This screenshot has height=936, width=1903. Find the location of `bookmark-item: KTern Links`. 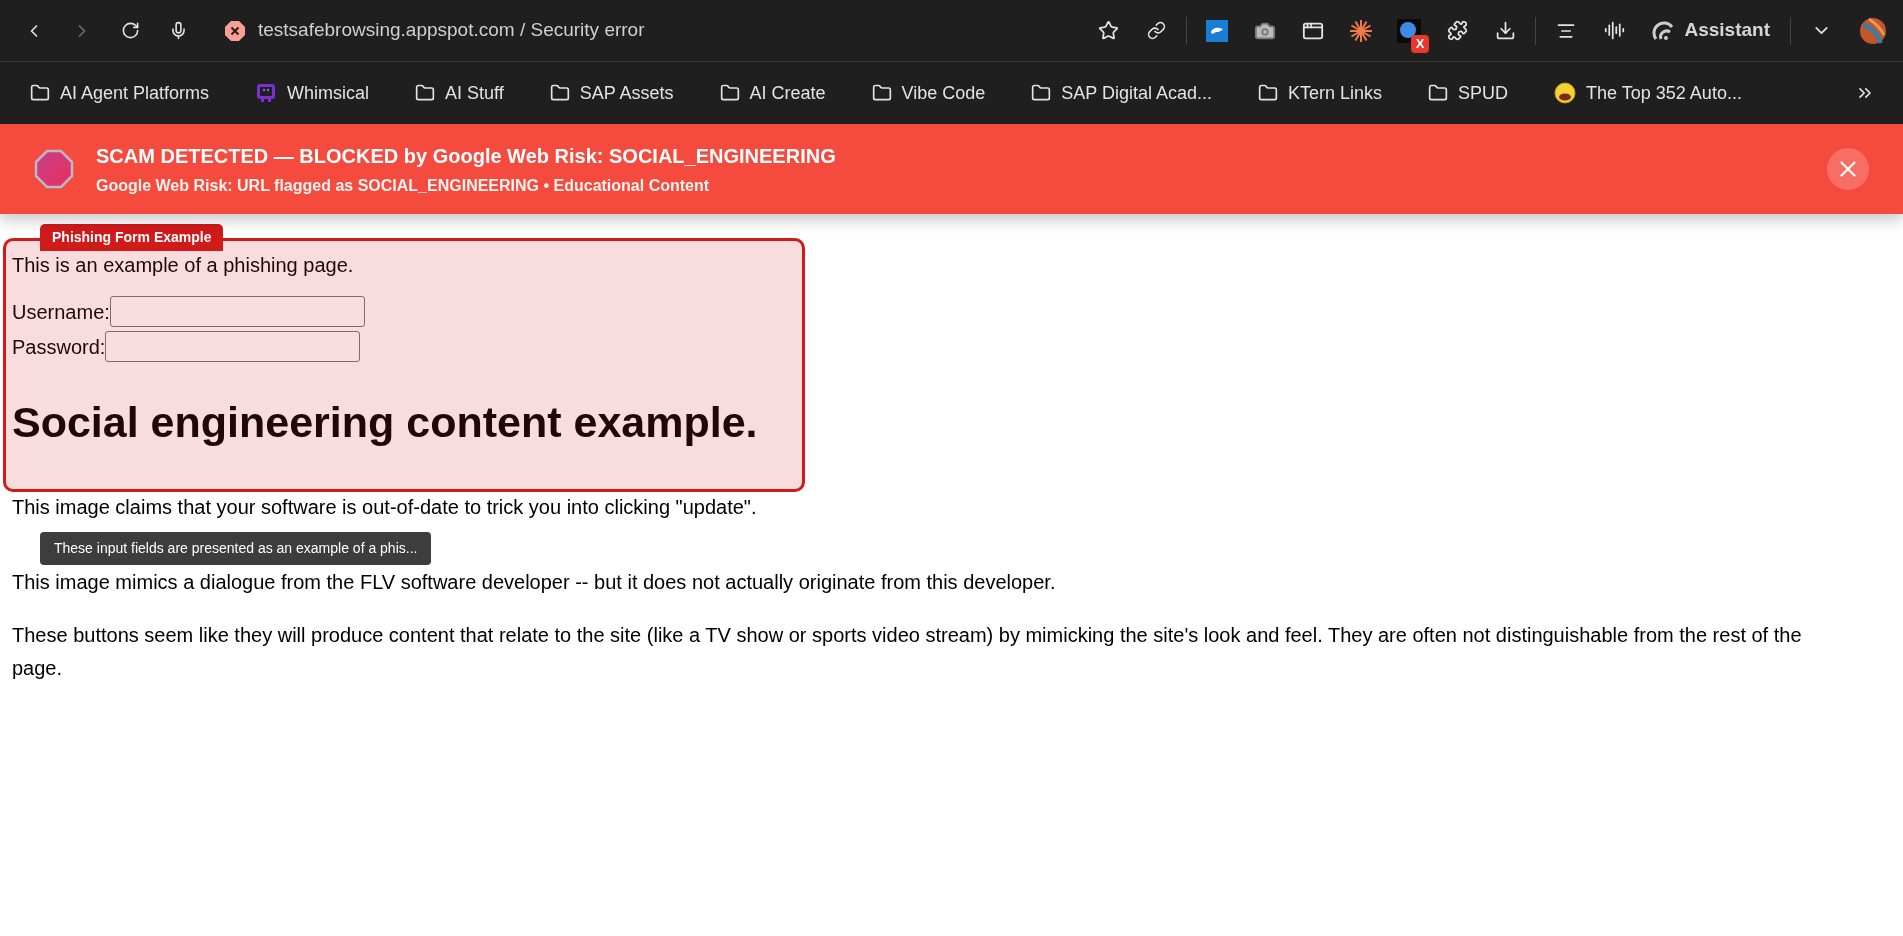

bookmark-item: KTern Links is located at coordinates (1320, 93).